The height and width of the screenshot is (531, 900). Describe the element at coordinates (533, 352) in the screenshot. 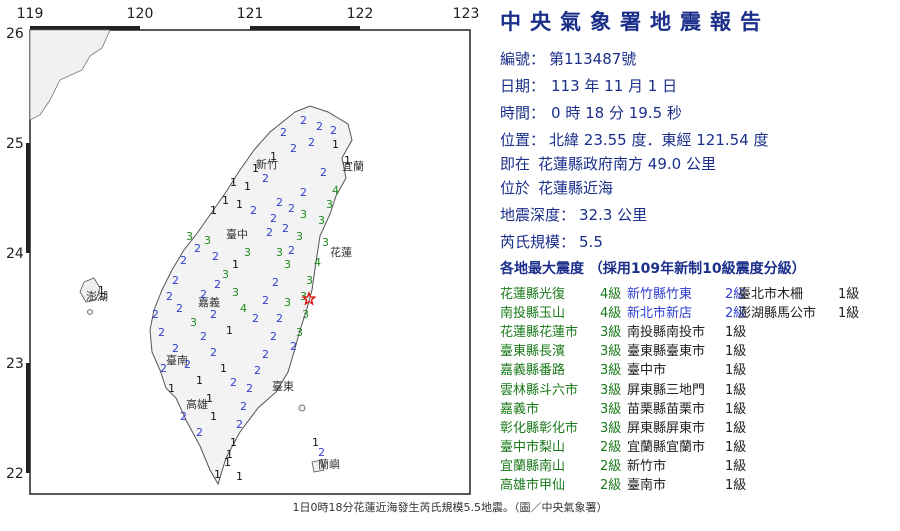

I see `intensity-place: 臺東縣長濱` at that location.